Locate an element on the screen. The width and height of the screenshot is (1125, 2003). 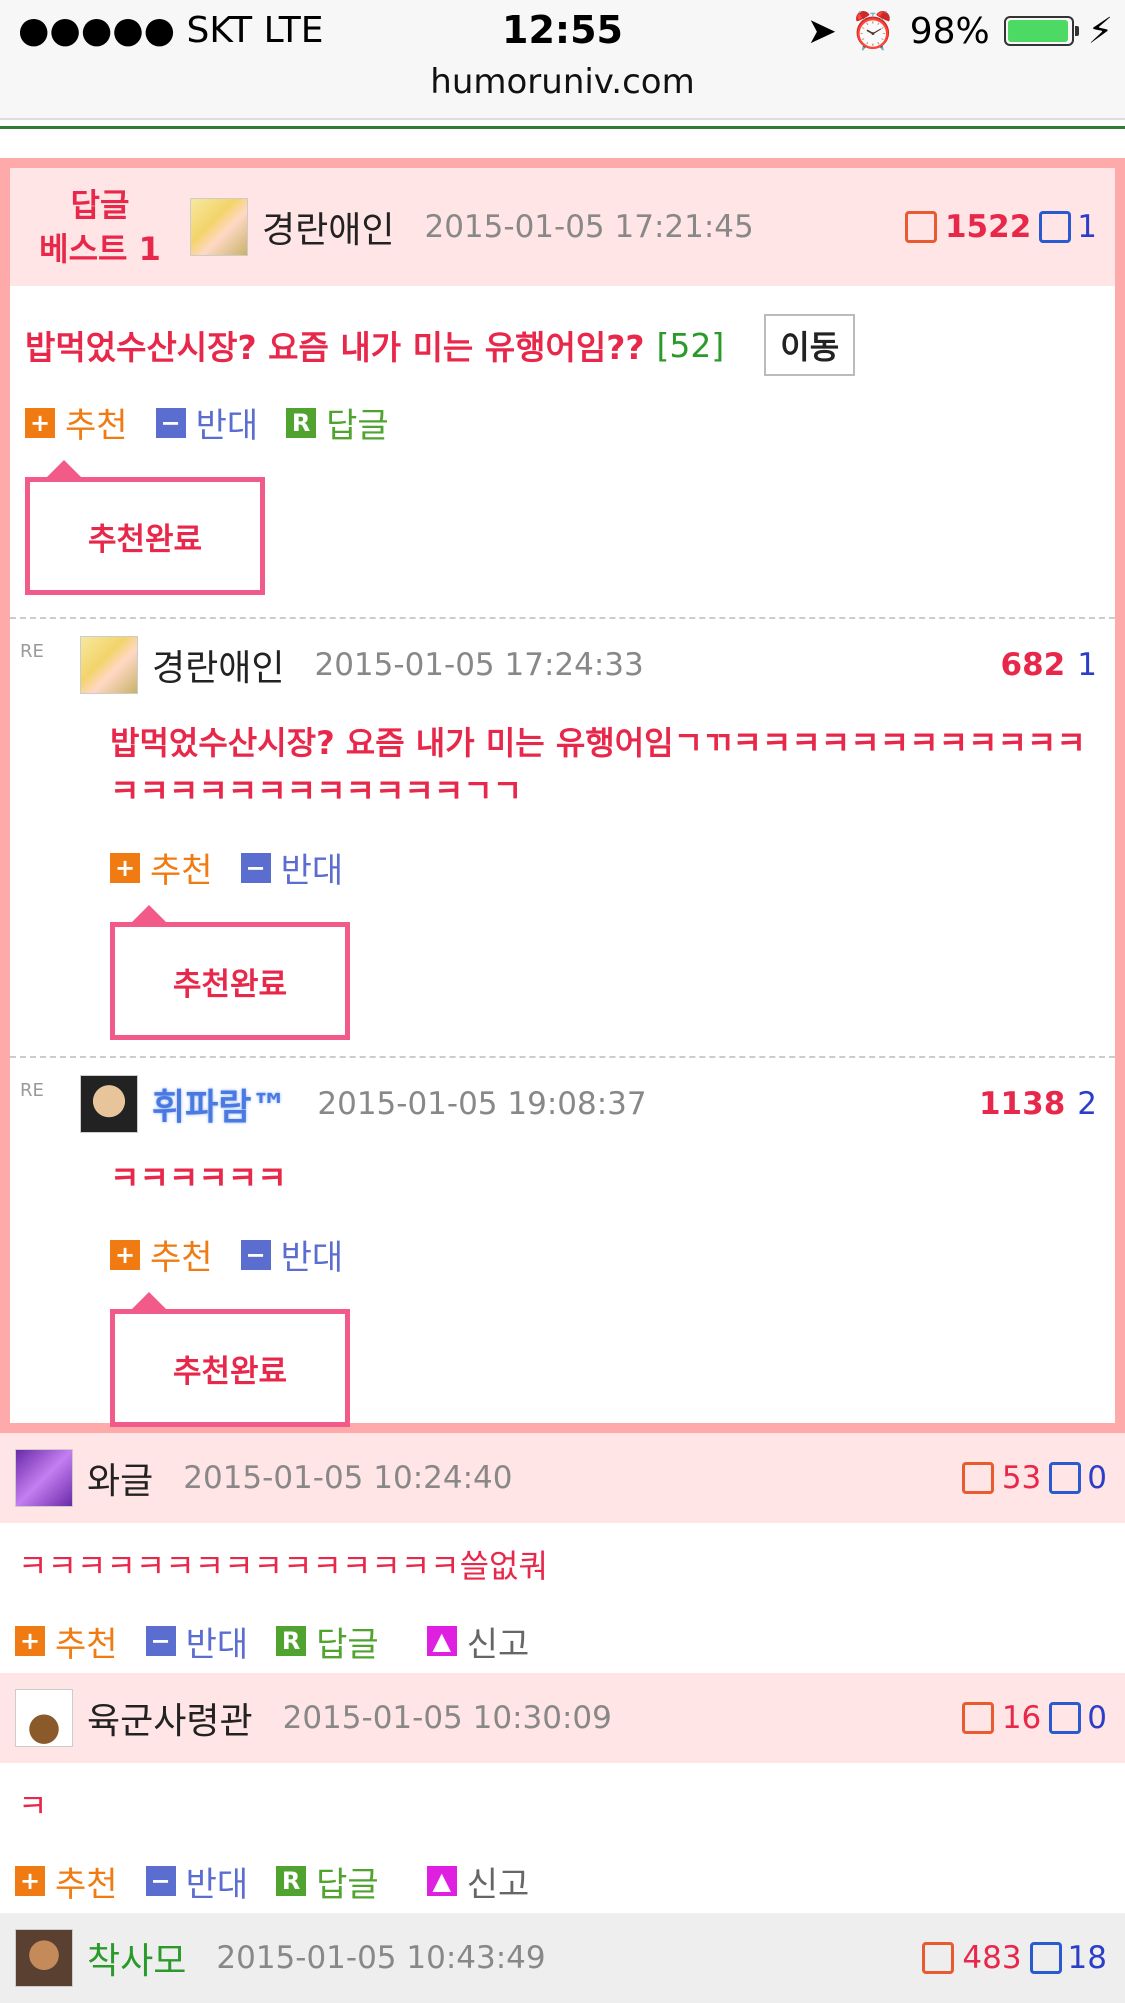
vote-counts: 682 1 is located at coordinates (1049, 665).